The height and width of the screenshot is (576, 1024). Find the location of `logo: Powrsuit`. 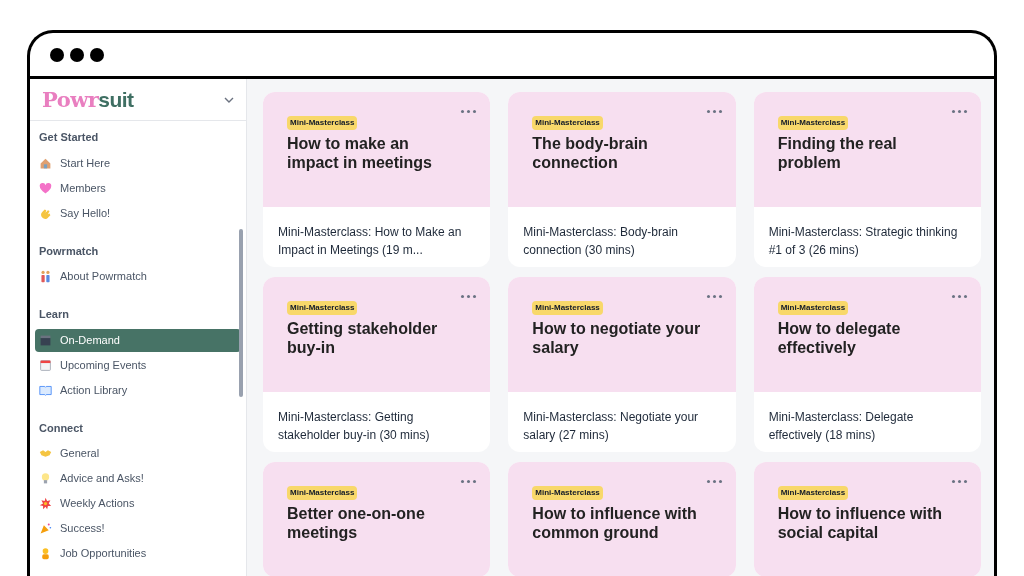

logo: Powrsuit is located at coordinates (88, 99).